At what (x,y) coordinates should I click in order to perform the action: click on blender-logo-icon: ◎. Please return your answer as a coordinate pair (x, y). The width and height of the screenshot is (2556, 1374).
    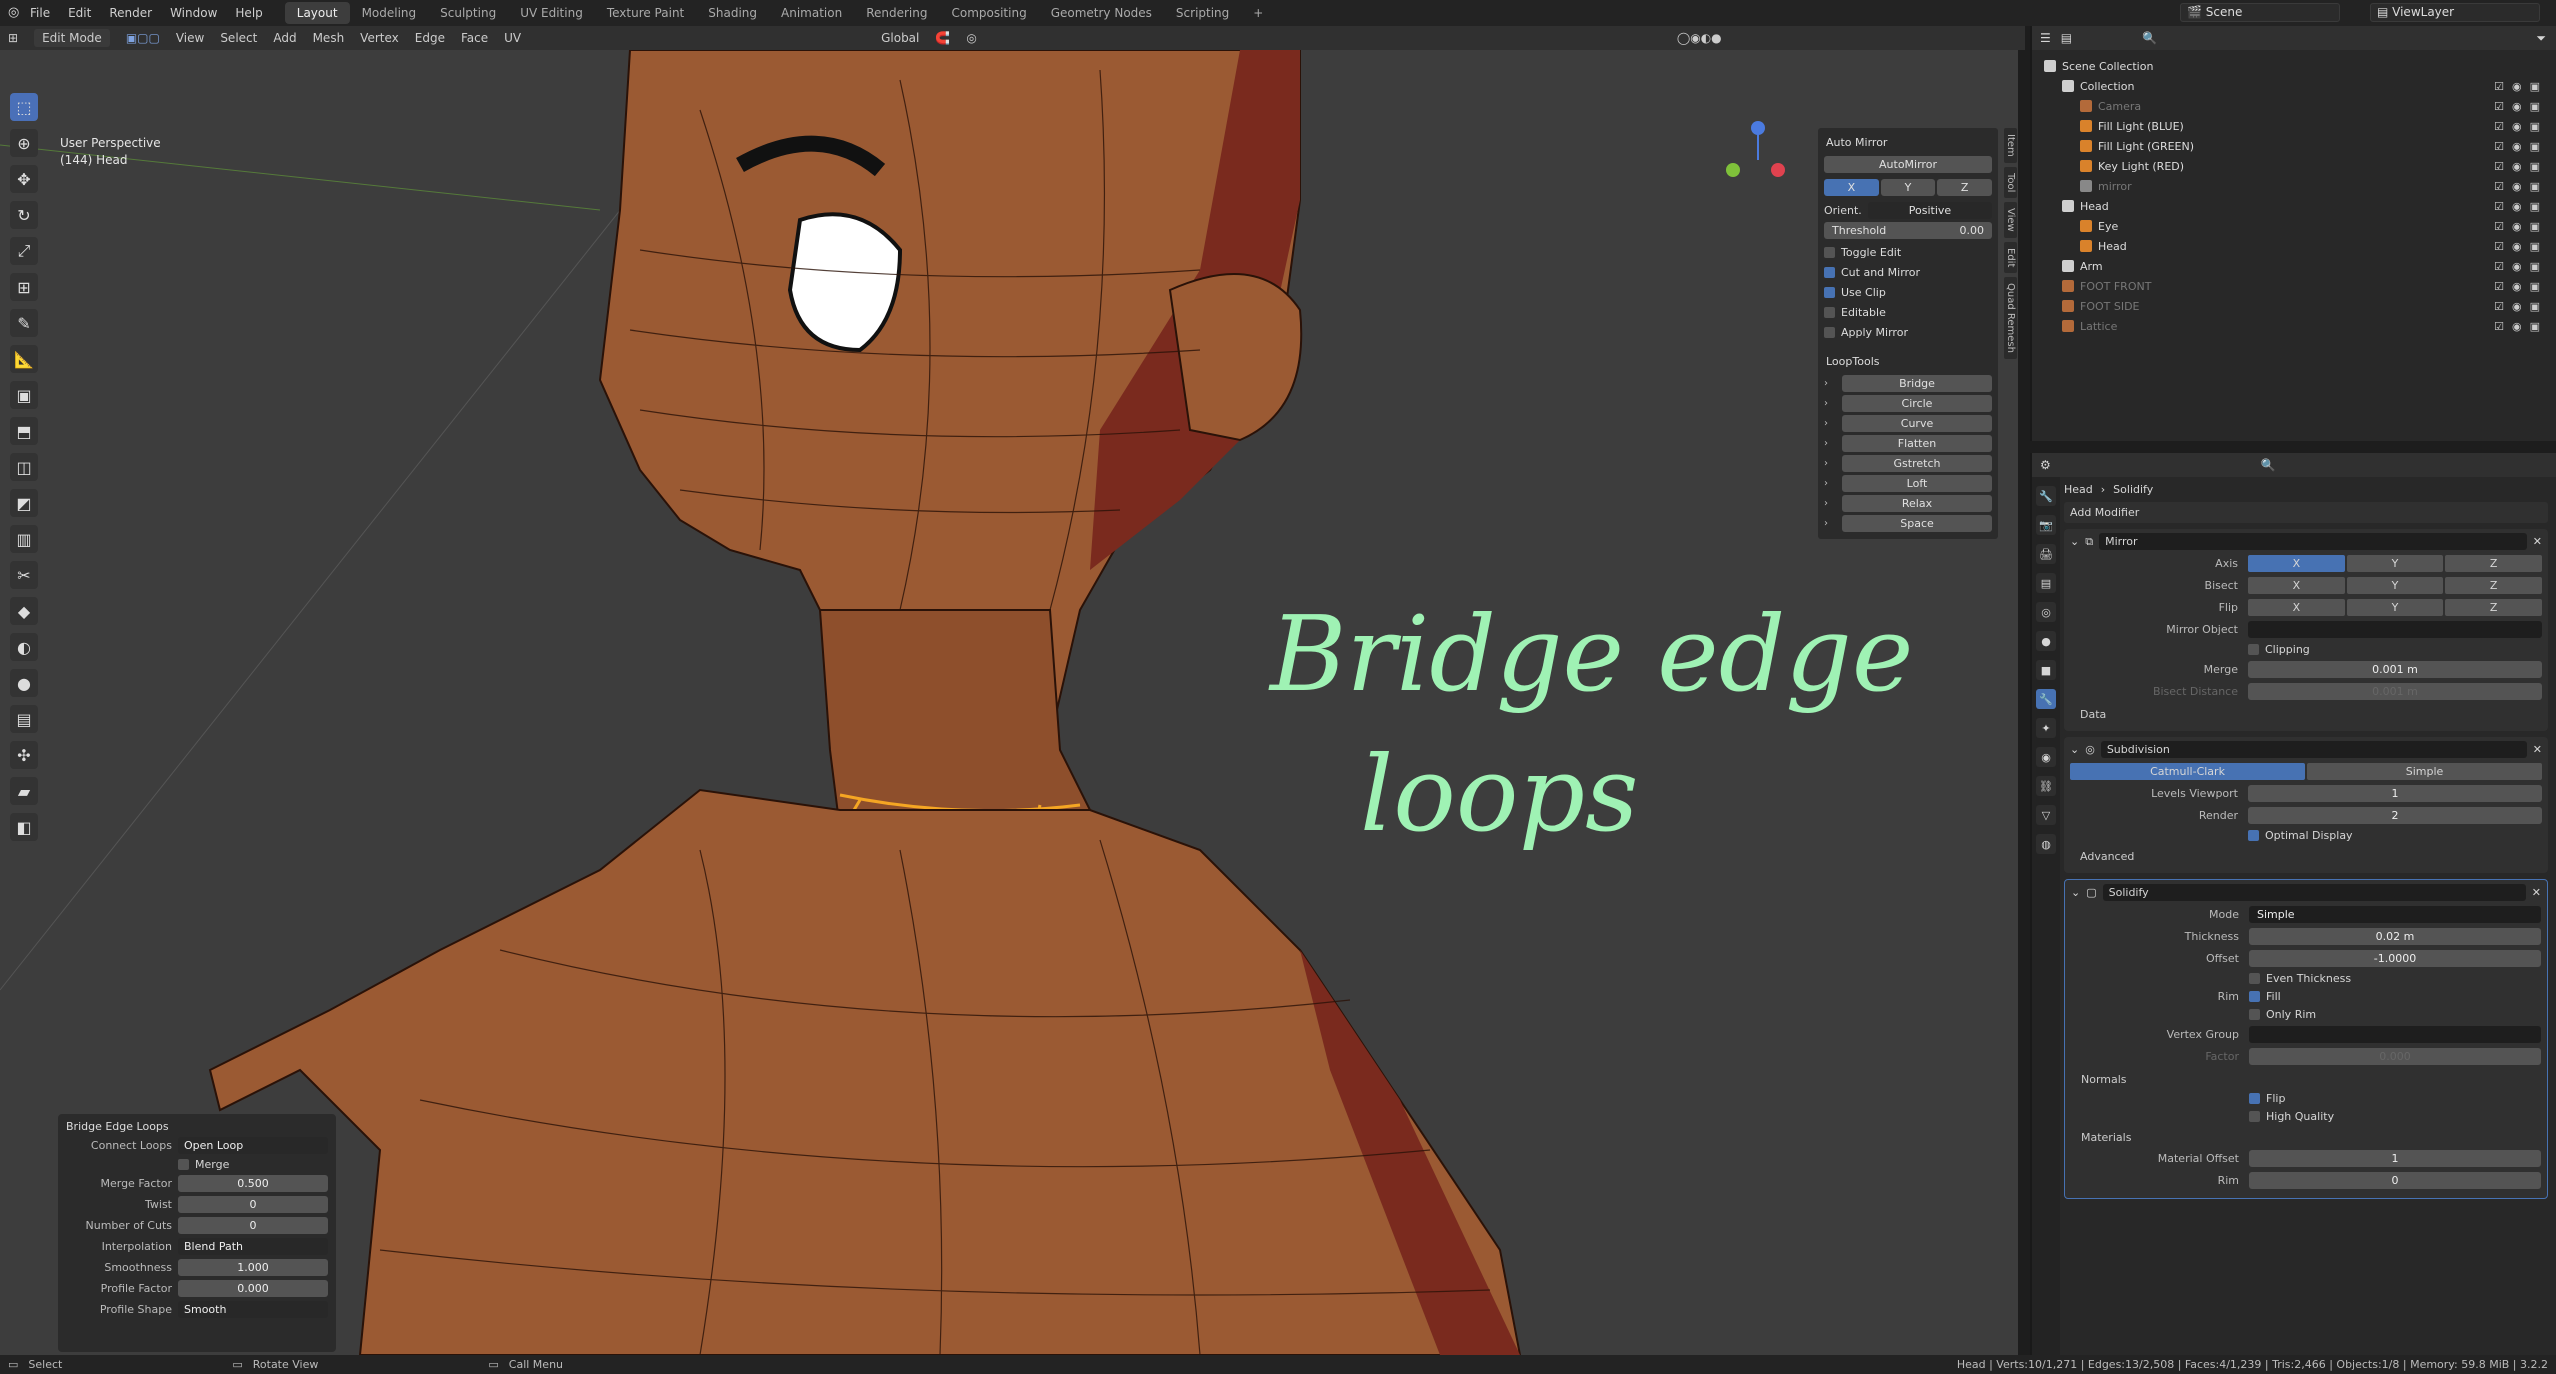
    Looking at the image, I should click on (13, 12).